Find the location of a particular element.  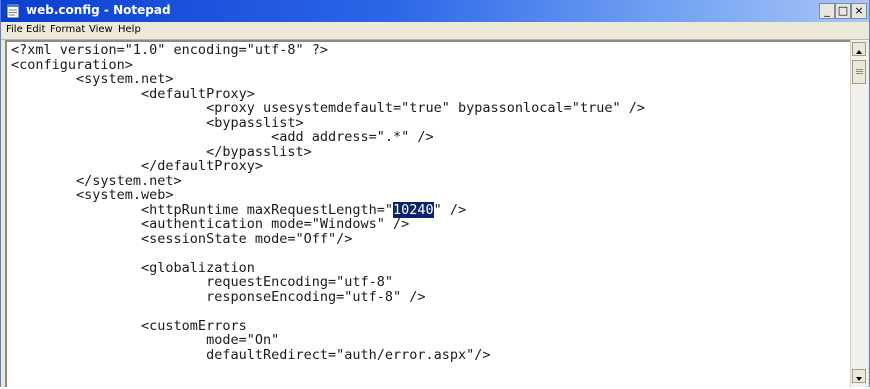

title-bar: web.config - Notepad _ □ × is located at coordinates (435, 11).